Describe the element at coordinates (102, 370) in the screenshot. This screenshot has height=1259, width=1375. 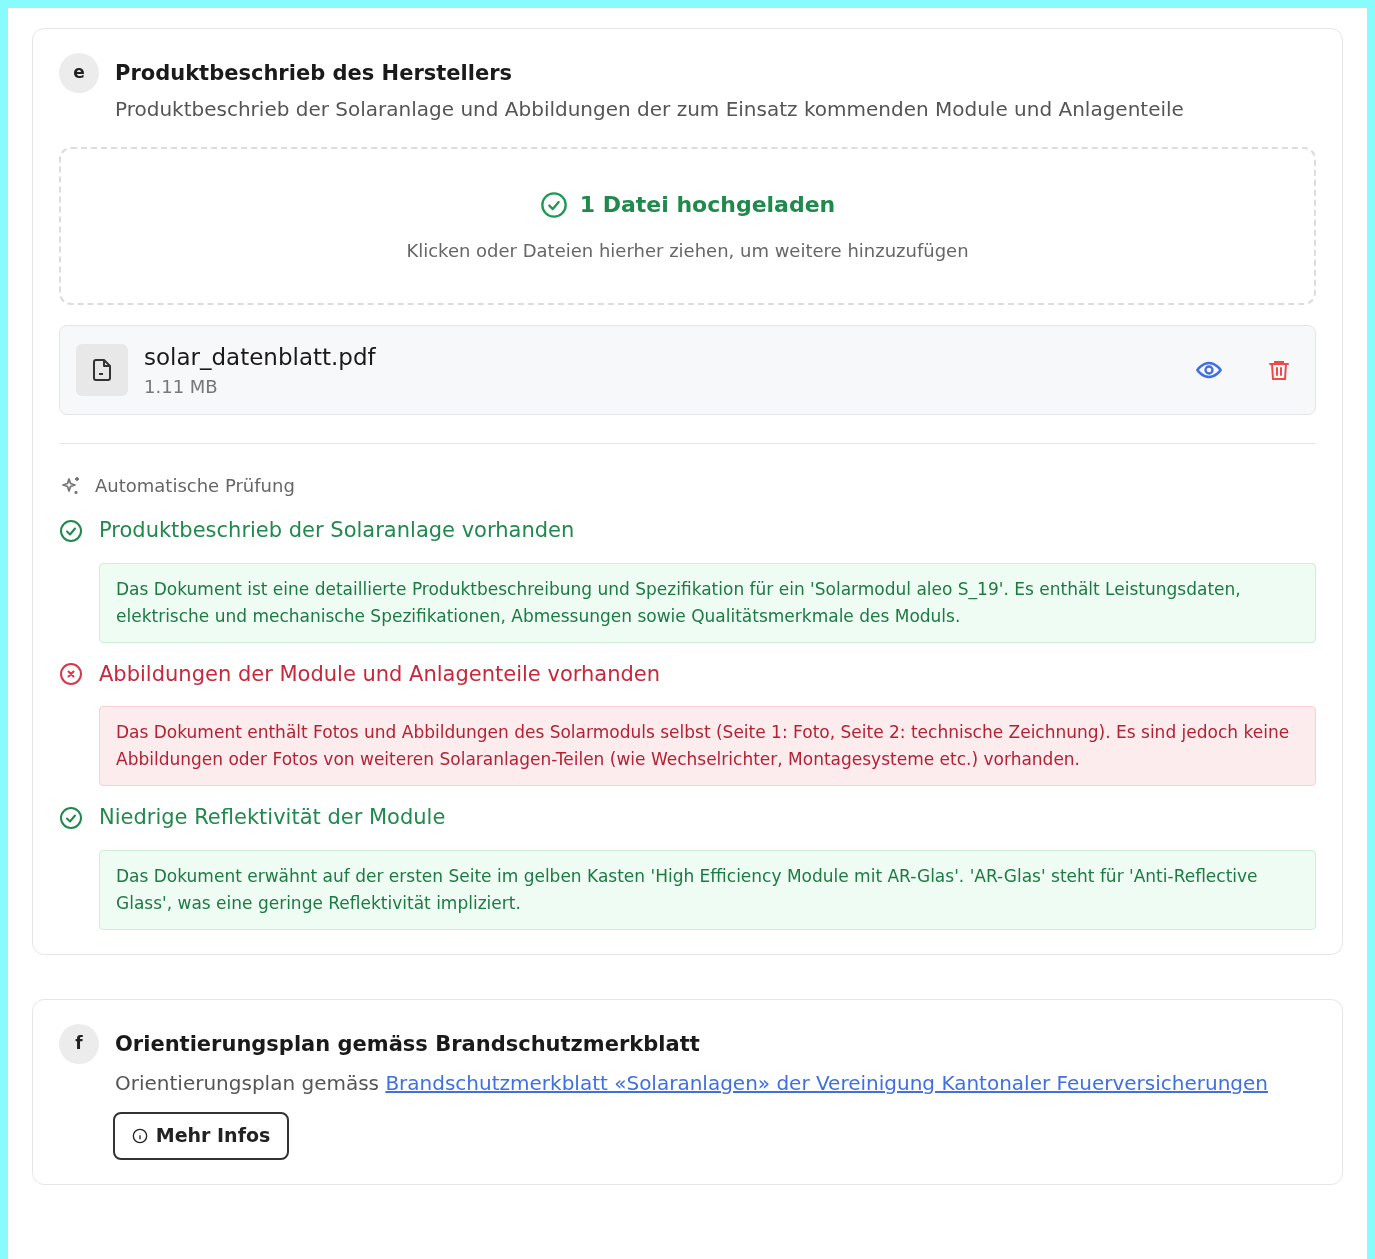
I see `file-icon` at that location.